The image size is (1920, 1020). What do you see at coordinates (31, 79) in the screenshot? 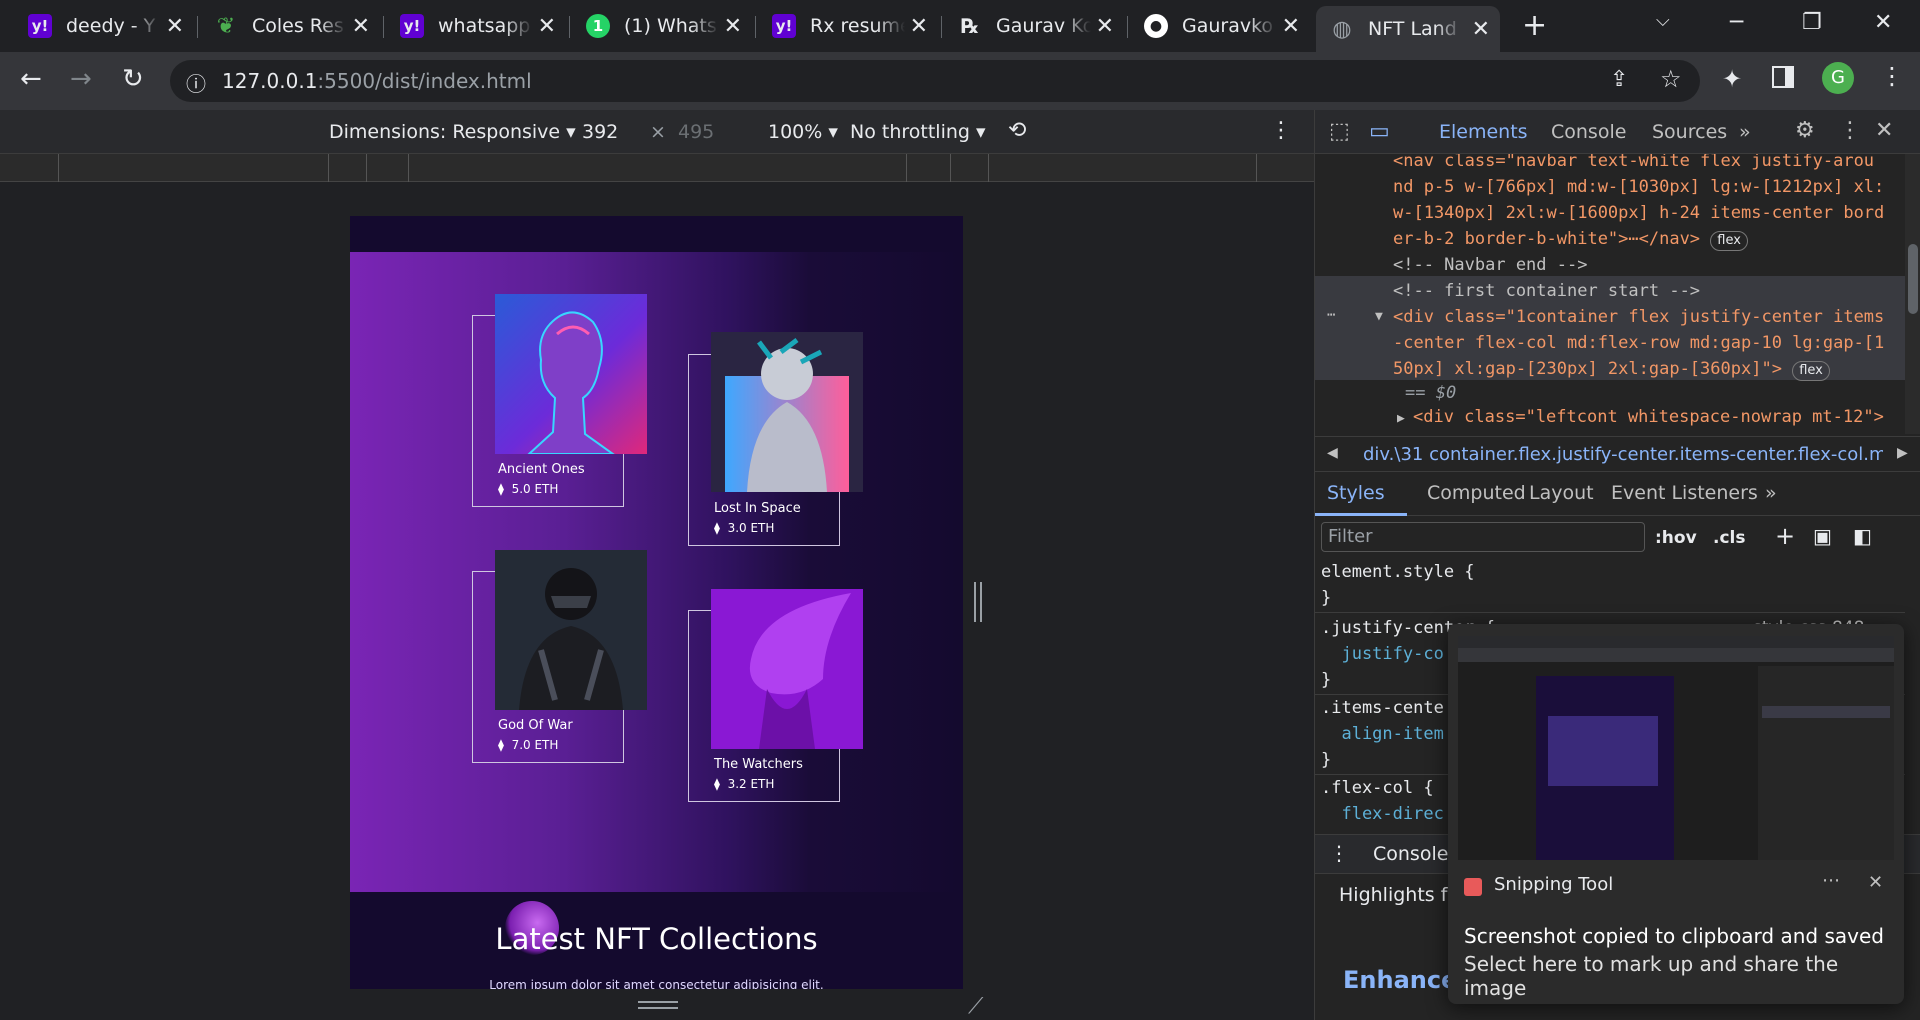
I see `back-icon: ←` at bounding box center [31, 79].